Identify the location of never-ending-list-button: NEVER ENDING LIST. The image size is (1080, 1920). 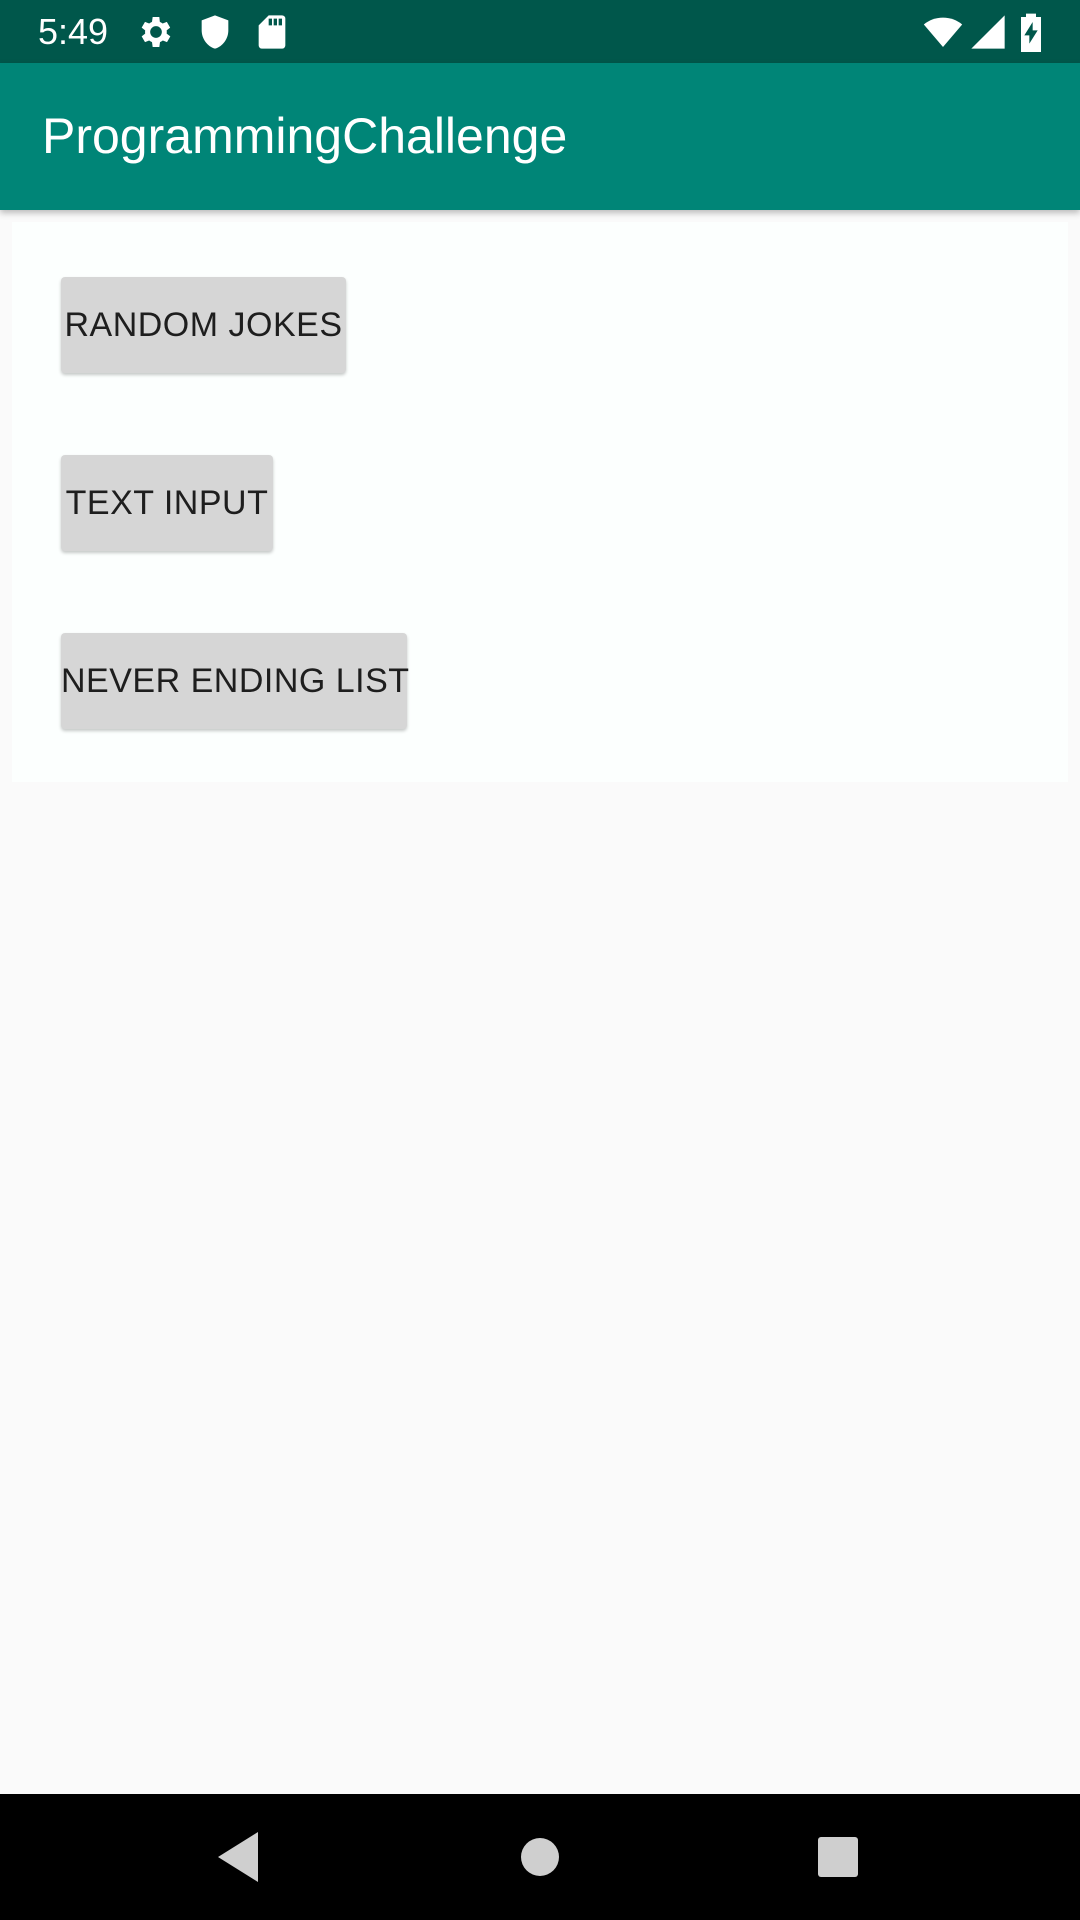
(235, 681).